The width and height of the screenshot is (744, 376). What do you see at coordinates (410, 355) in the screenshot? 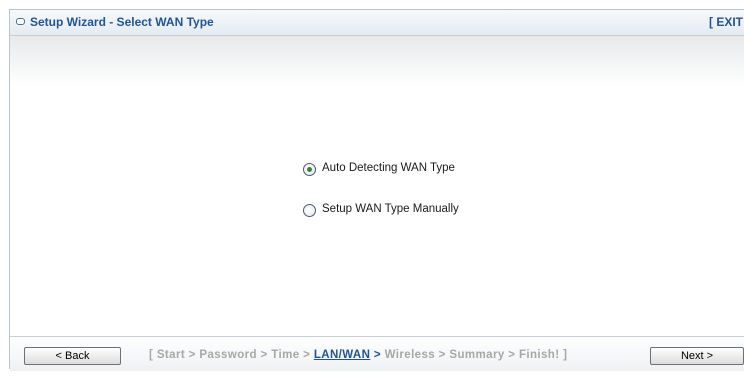
I see `step-wireless: Wireless` at bounding box center [410, 355].